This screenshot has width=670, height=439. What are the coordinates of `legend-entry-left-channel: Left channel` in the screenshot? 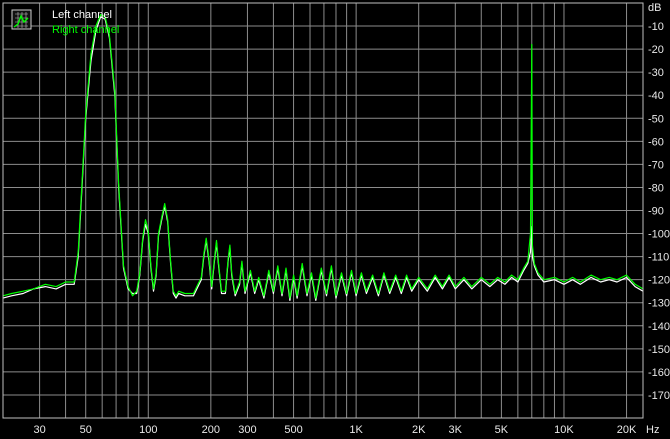 It's located at (82, 15).